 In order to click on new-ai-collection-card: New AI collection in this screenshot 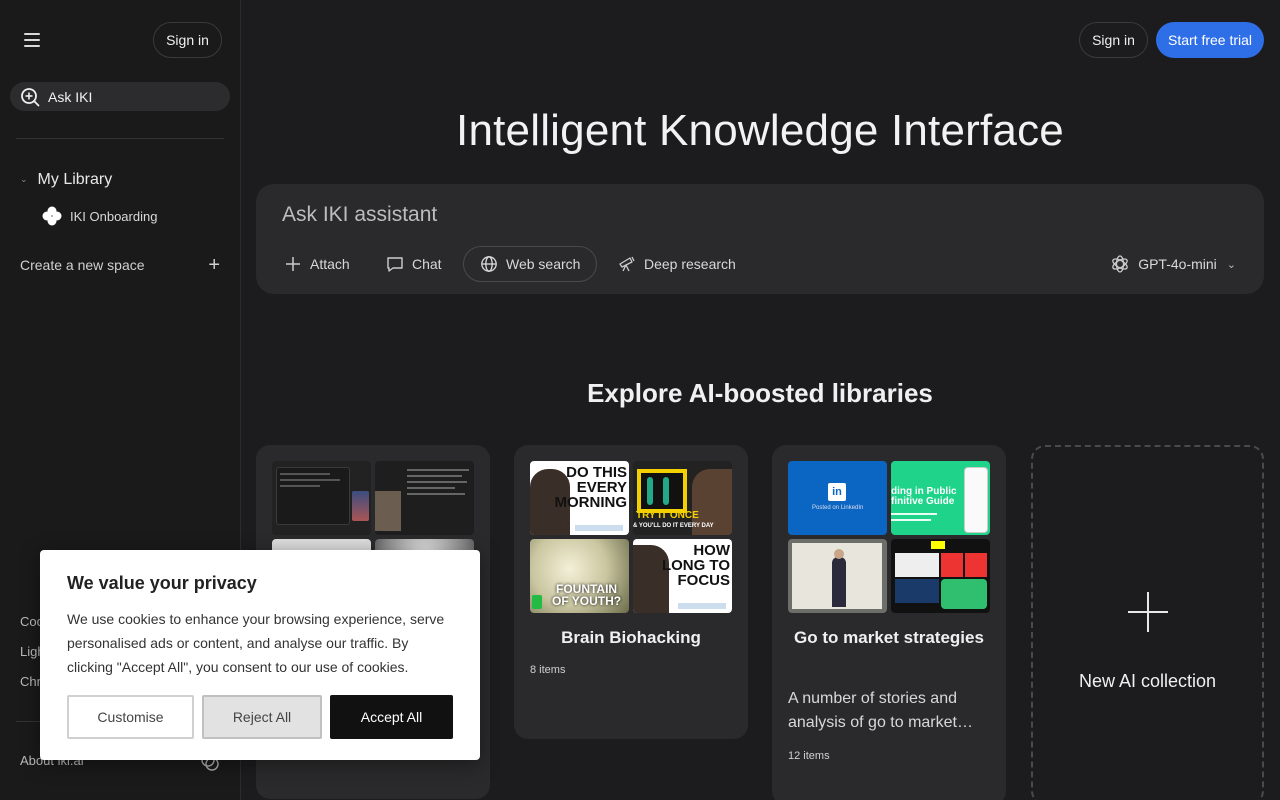, I will do `click(1147, 622)`.